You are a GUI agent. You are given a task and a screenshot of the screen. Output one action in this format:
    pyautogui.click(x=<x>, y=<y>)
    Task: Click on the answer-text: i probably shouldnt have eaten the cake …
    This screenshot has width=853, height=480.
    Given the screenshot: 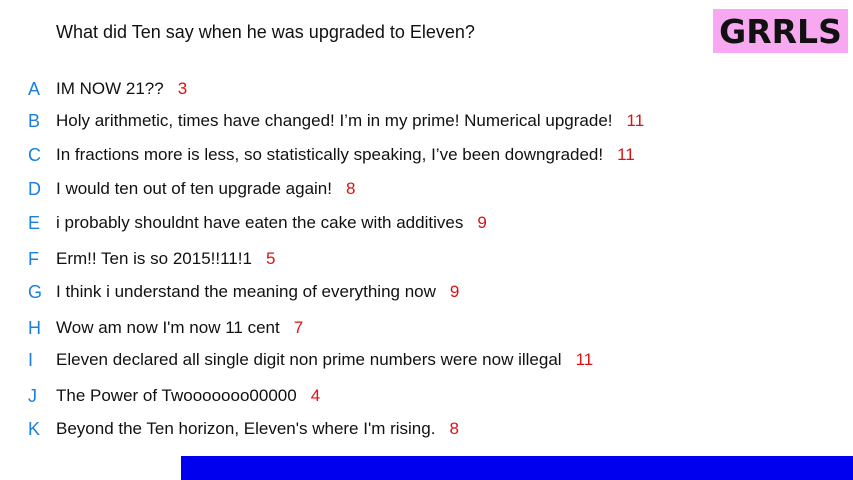 What is the action you would take?
    pyautogui.click(x=260, y=222)
    